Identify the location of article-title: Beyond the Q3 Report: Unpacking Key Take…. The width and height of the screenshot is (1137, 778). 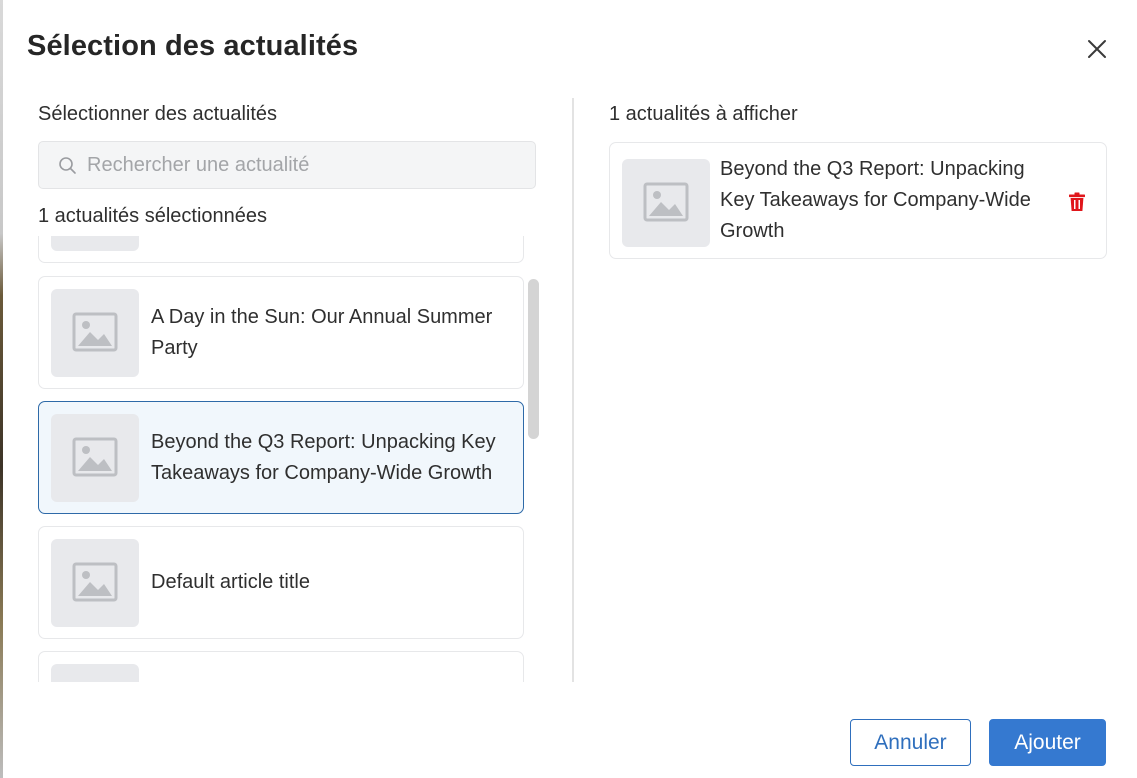
(323, 457).